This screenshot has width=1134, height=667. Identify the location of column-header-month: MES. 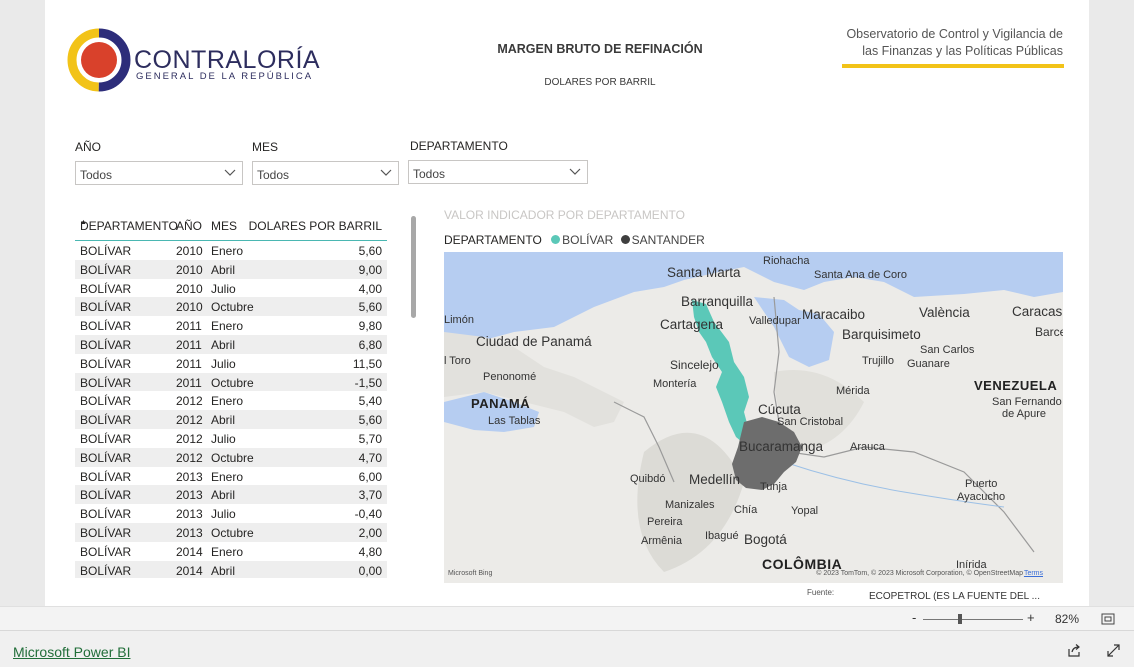
(224, 226).